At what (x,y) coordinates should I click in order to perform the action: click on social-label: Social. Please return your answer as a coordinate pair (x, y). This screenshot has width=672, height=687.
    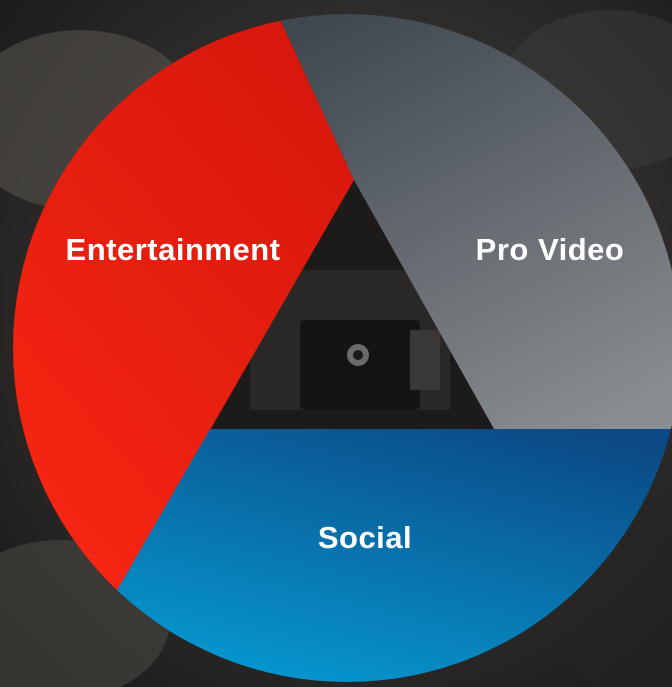
    Looking at the image, I should click on (365, 537).